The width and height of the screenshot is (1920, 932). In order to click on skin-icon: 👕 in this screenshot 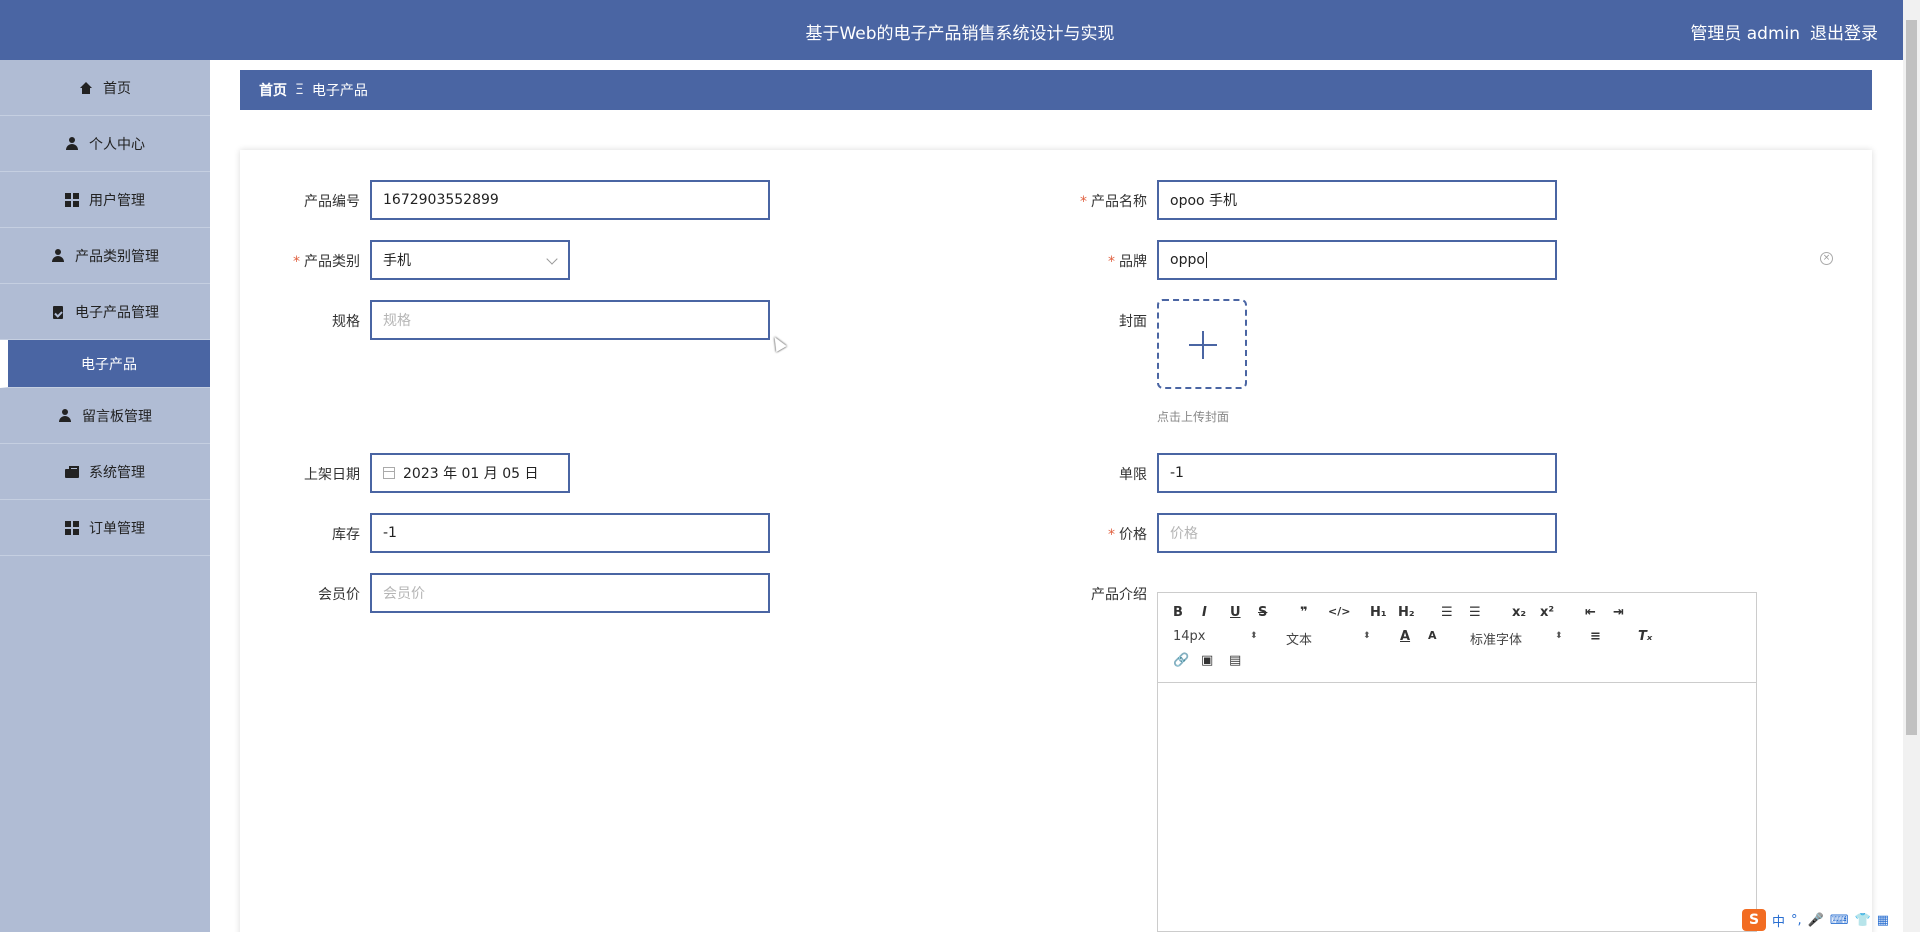, I will do `click(1863, 920)`.